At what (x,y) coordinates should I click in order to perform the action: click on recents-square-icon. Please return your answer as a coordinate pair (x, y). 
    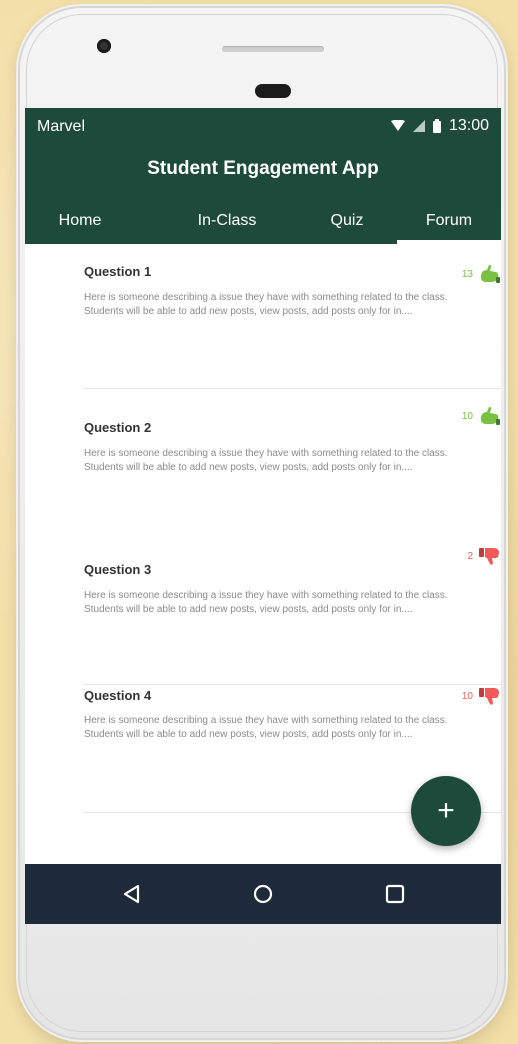
    Looking at the image, I should click on (395, 894).